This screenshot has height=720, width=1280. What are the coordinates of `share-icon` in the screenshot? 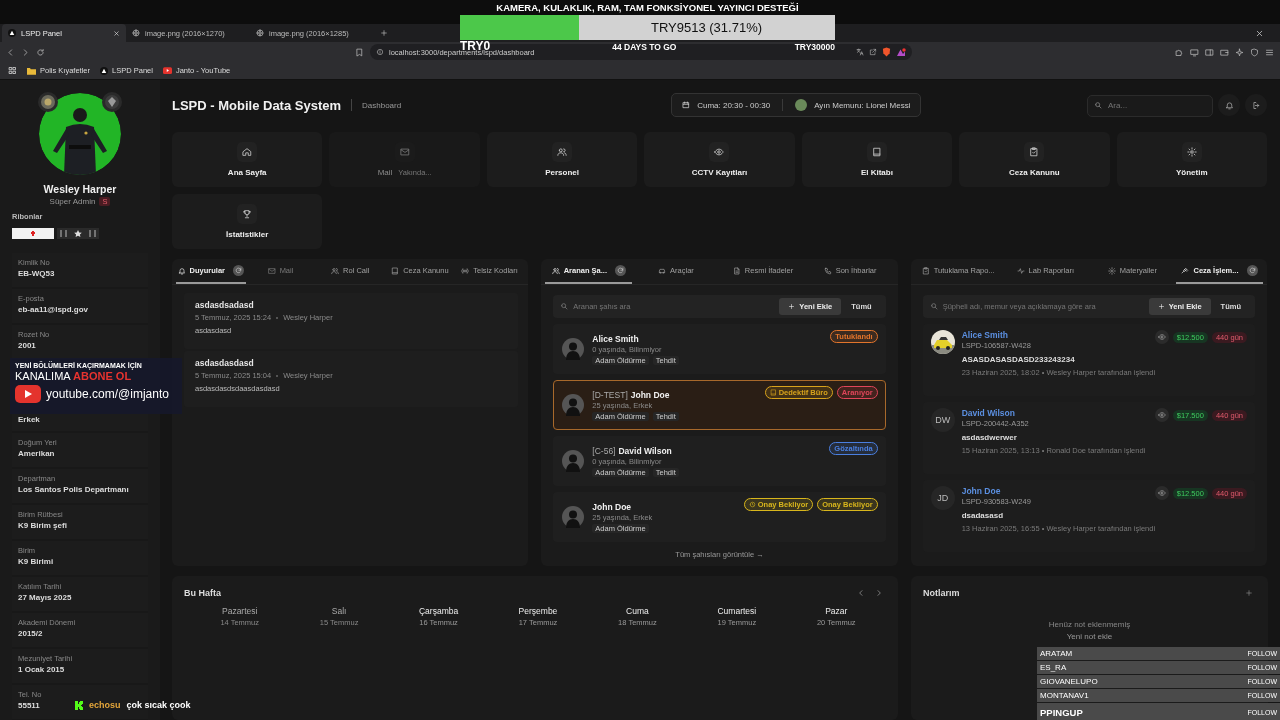 It's located at (873, 52).